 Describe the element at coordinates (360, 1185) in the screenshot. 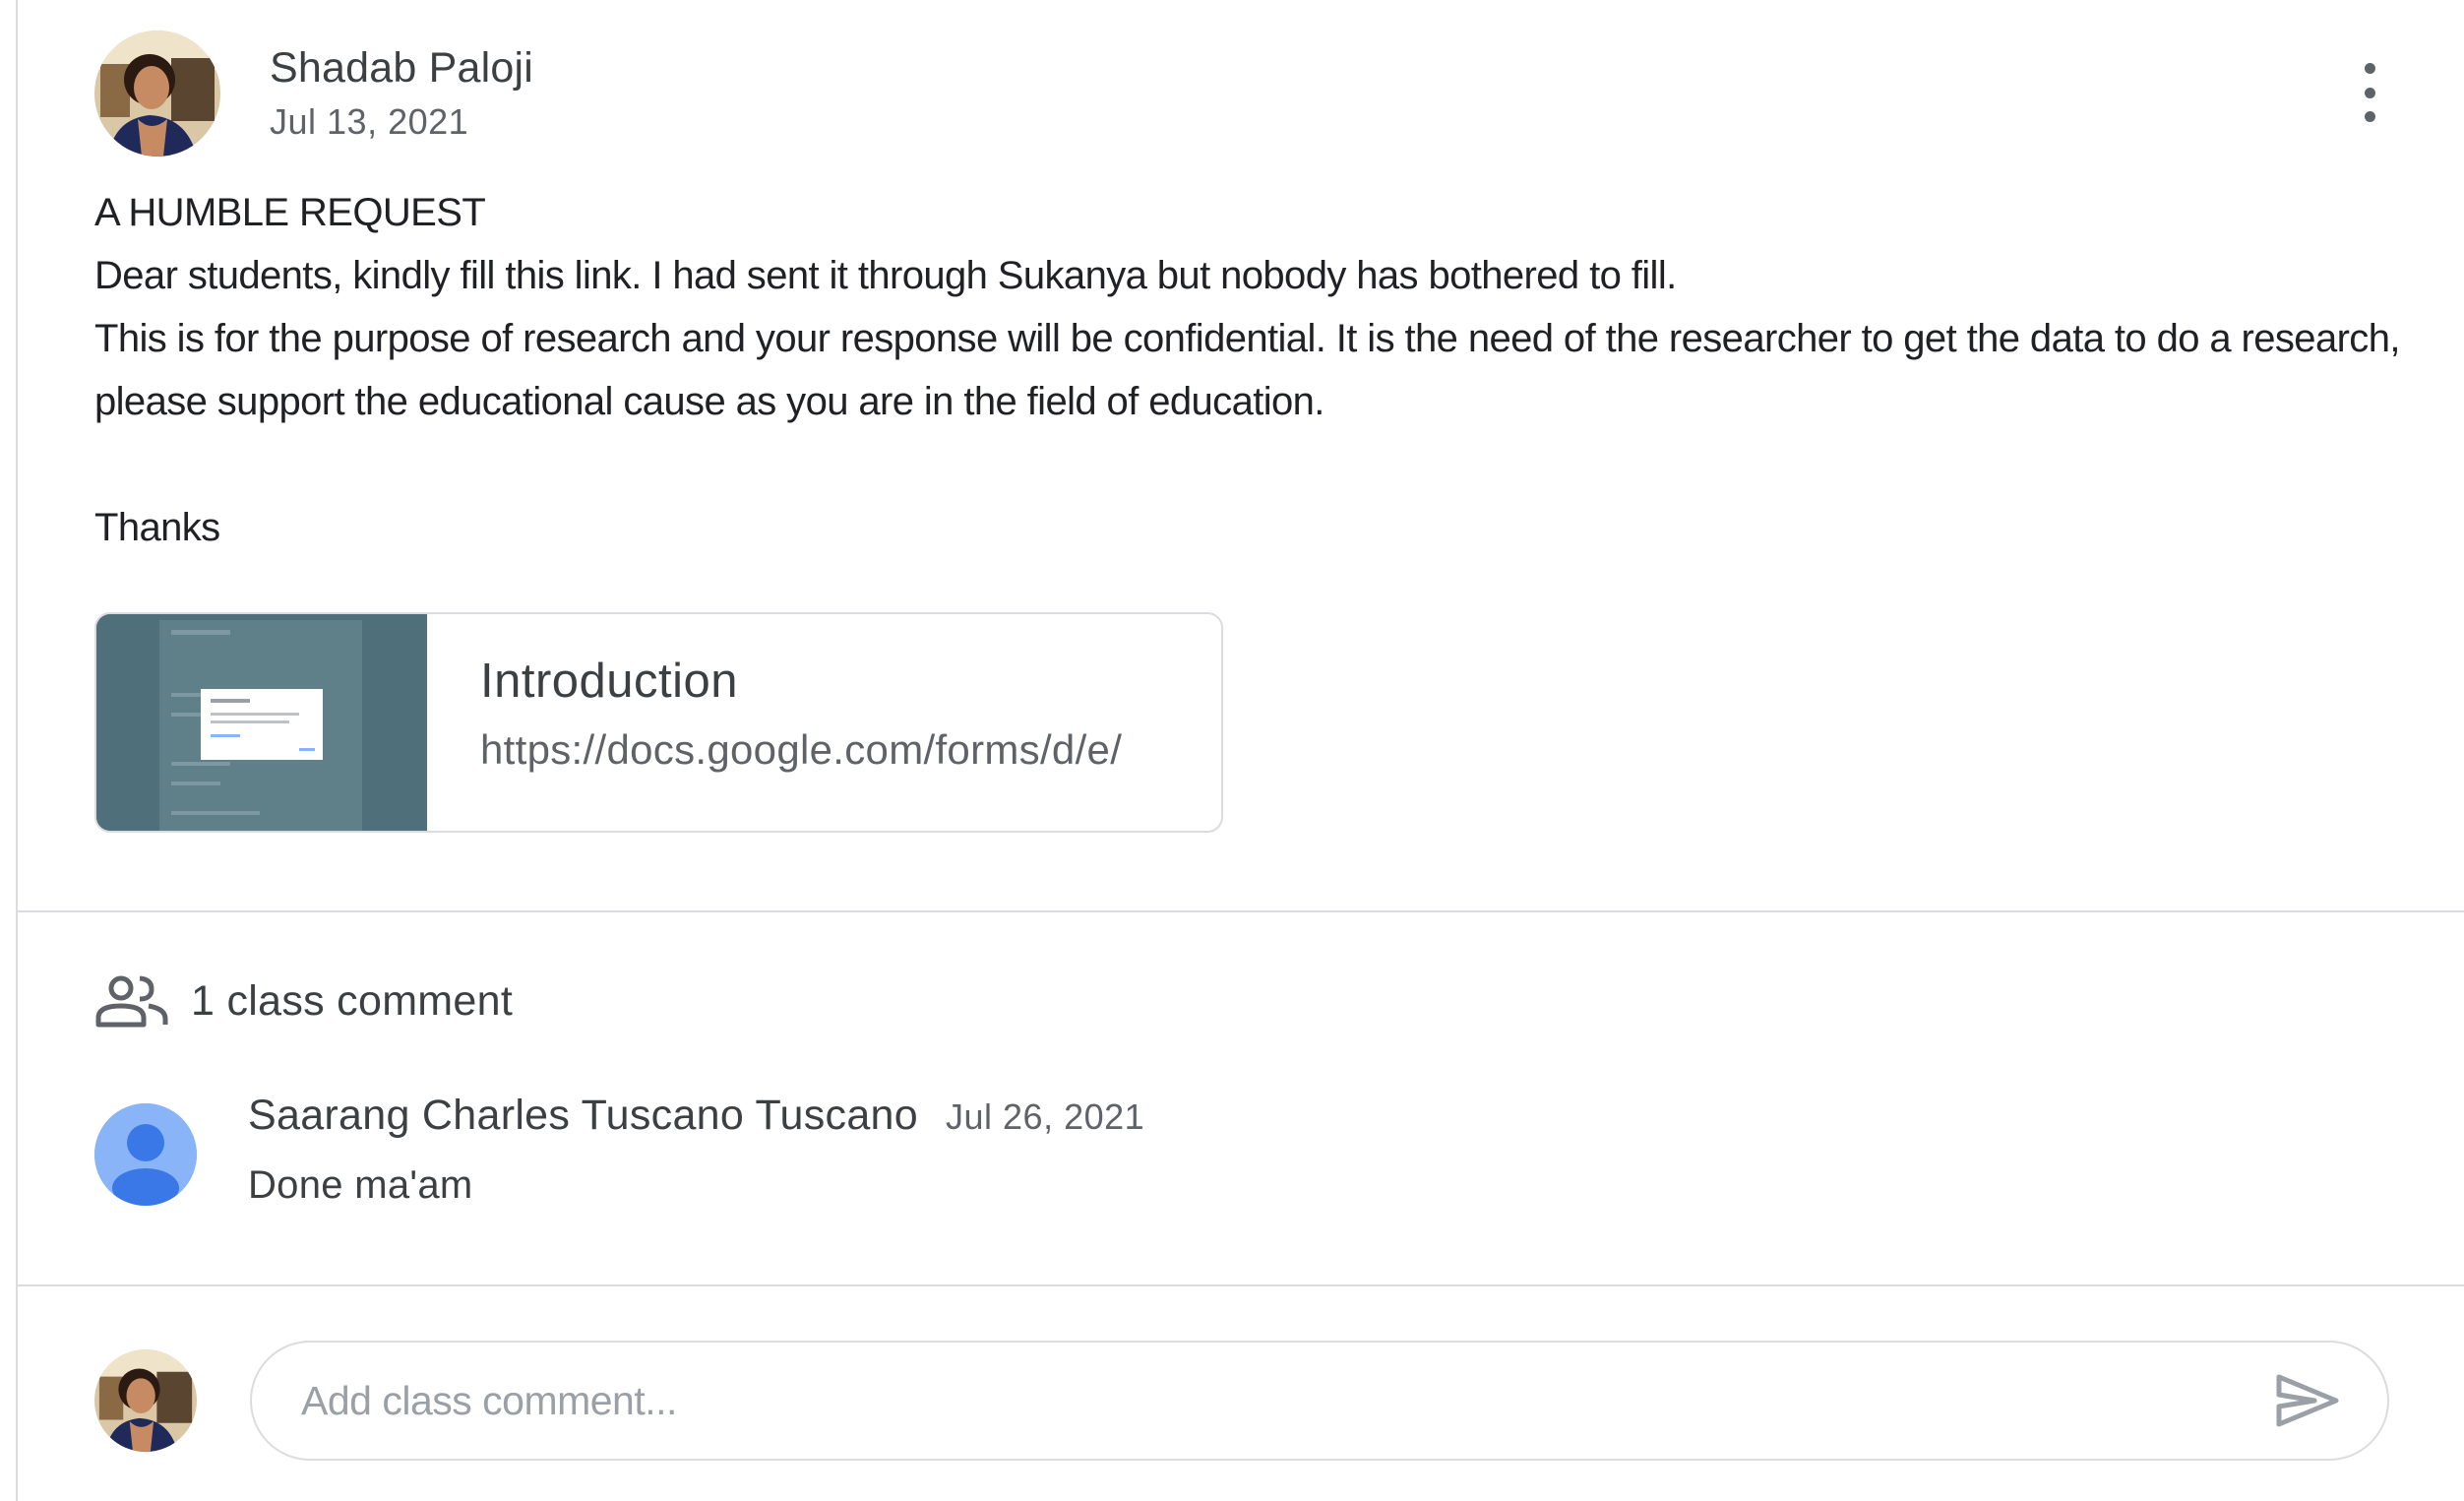

I see `comment-text: Done ma'am` at that location.